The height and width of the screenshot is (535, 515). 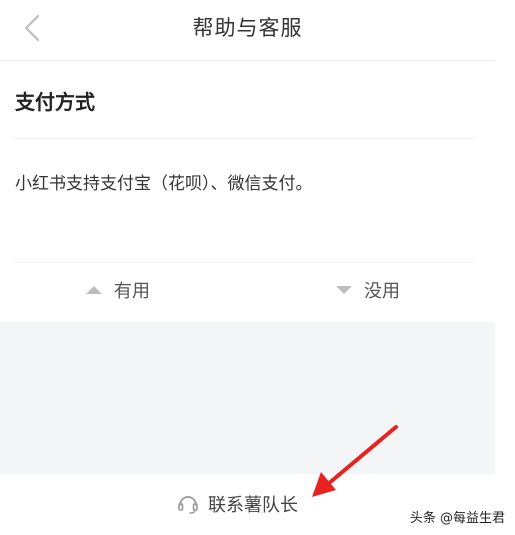 What do you see at coordinates (253, 505) in the screenshot?
I see `contact-label: 联系薯队长` at bounding box center [253, 505].